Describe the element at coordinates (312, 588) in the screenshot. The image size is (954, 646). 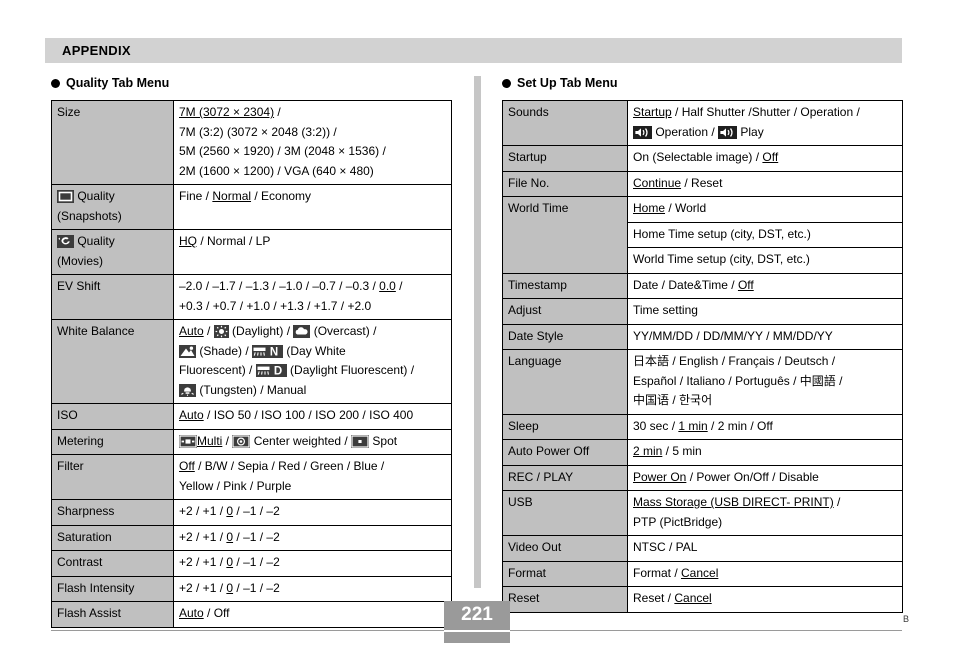
I see `row-value-flash-intensity: +2 / +1 / 0 / –1 / –2` at that location.